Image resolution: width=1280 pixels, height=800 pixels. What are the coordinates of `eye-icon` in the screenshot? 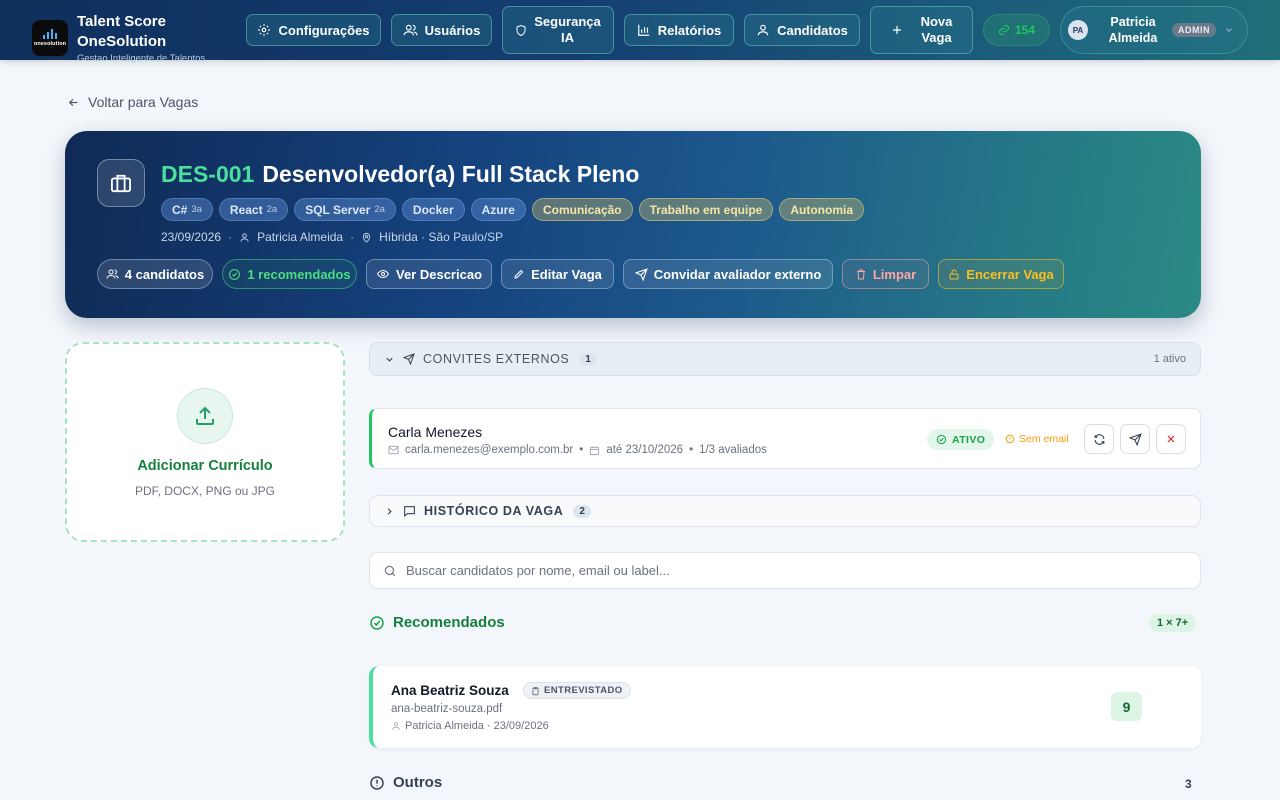 It's located at (383, 274).